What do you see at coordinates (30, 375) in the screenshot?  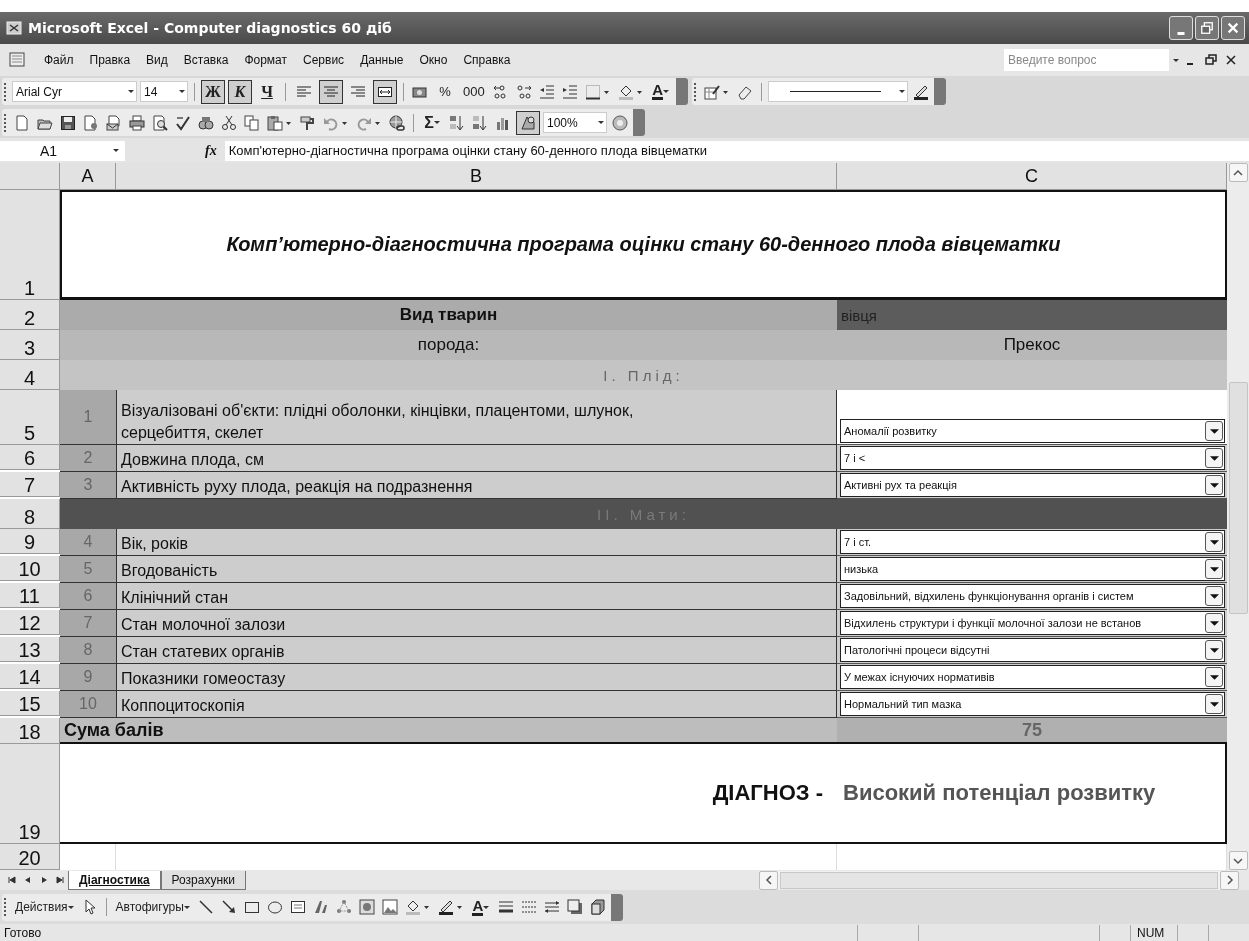 I see `row-header: 4` at bounding box center [30, 375].